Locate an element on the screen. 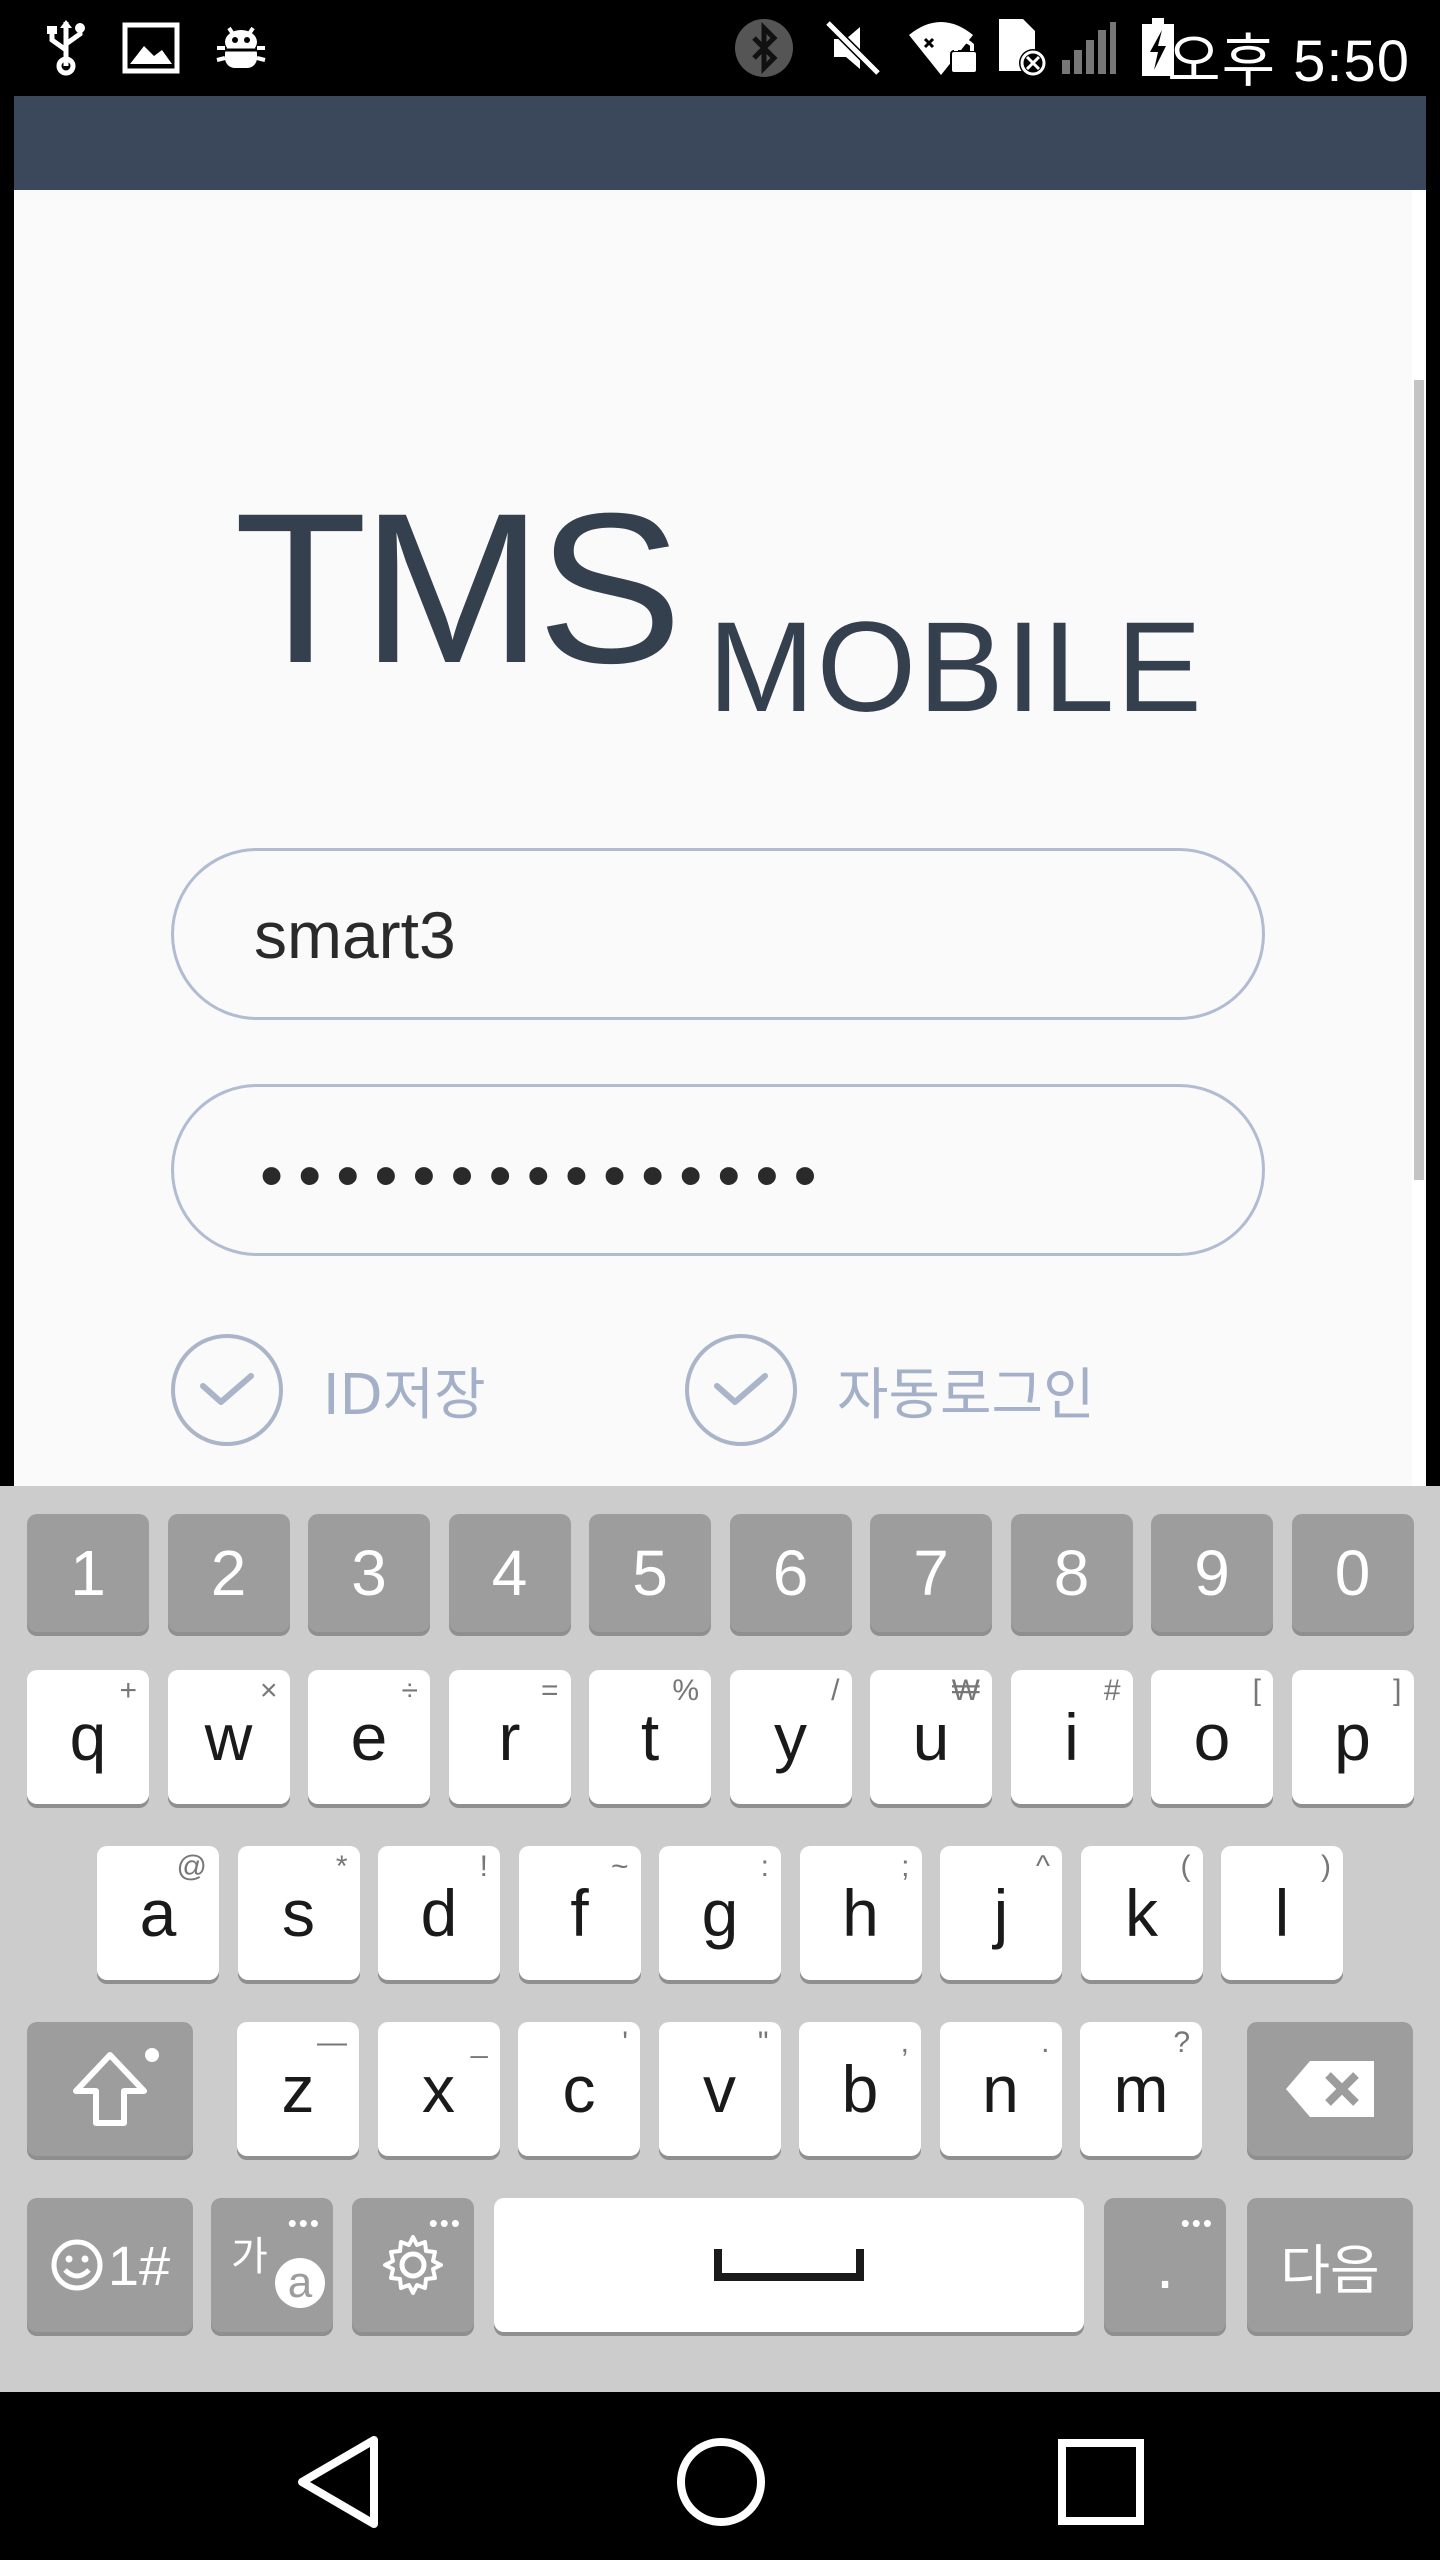 This screenshot has width=1440, height=2560. key-label: c is located at coordinates (579, 2089).